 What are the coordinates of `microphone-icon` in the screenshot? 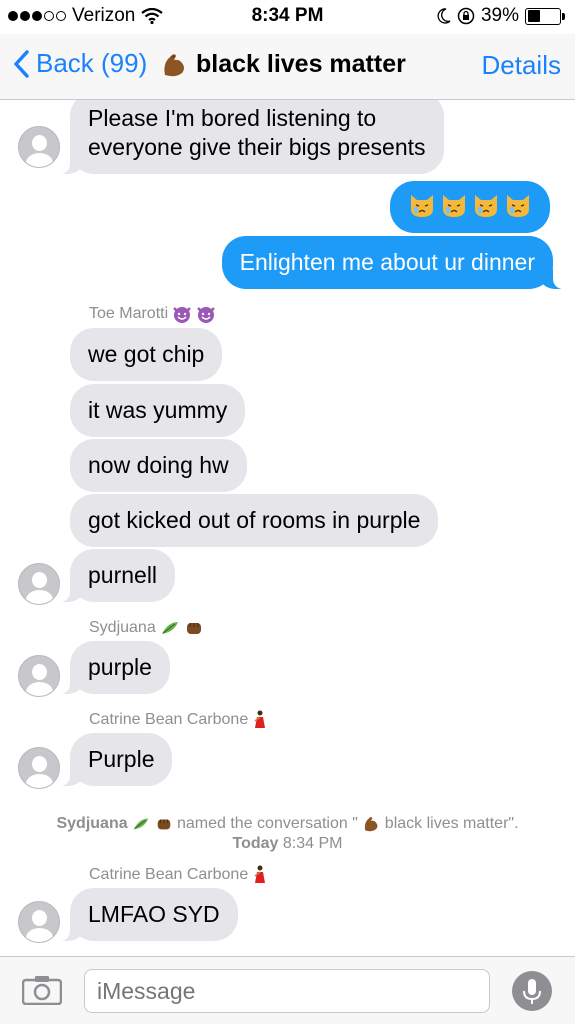 It's located at (532, 991).